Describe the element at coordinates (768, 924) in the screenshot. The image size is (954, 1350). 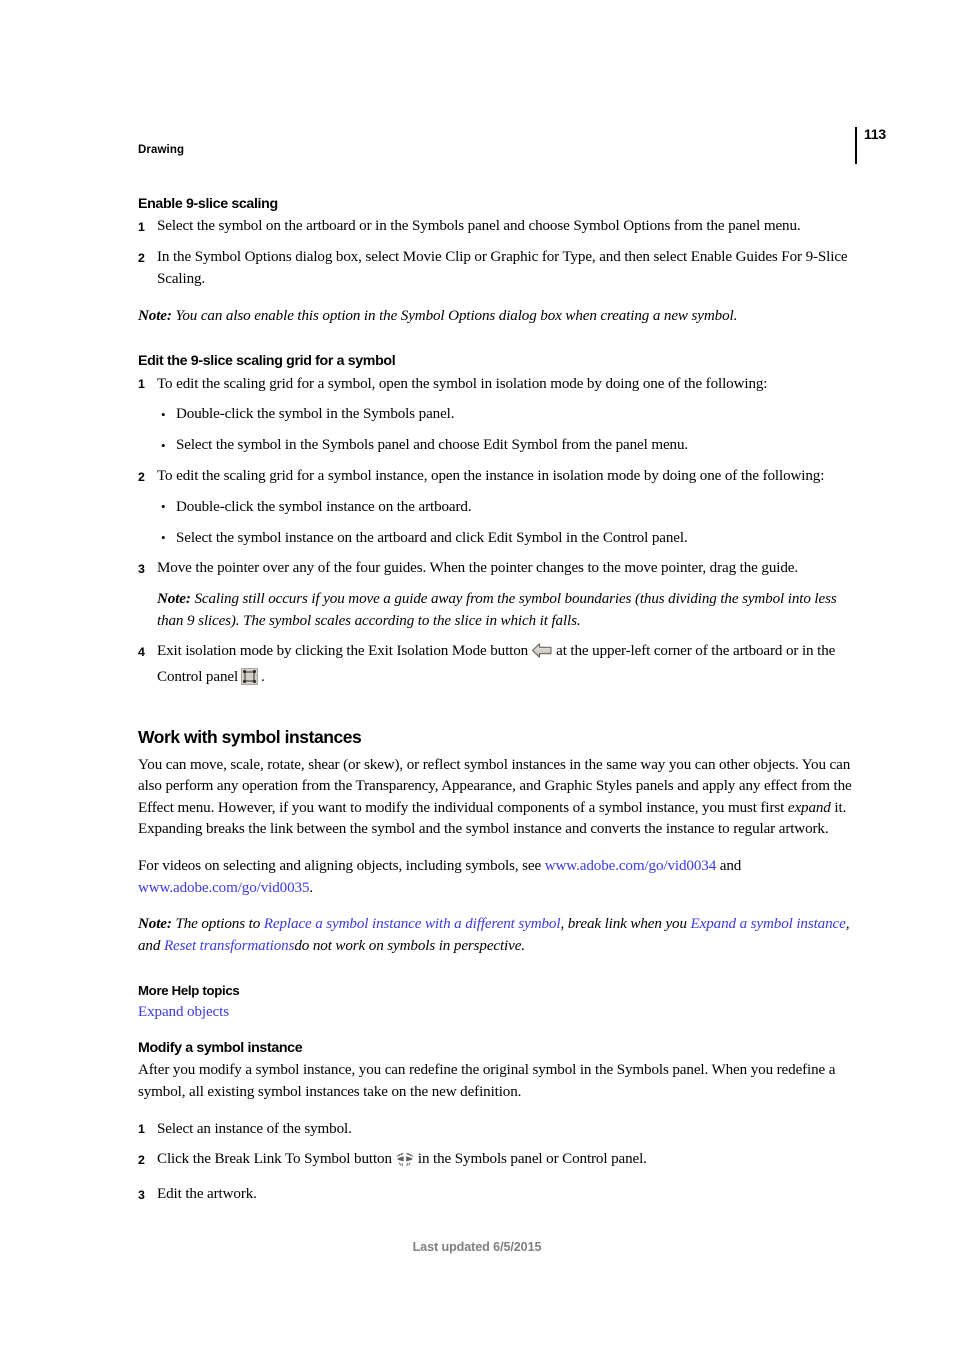
I see `link-expand-symbol-instance: Expand a symbol instance` at that location.